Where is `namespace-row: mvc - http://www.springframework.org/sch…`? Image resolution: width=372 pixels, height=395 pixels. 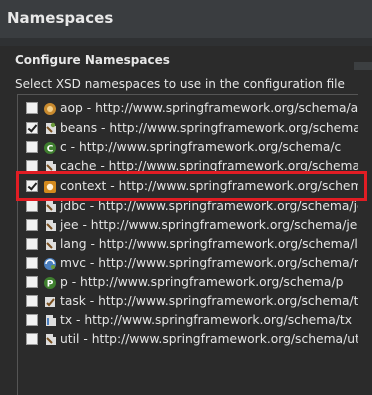 namespace-row: mvc - http://www.springframework.org/sch… is located at coordinates (188, 263).